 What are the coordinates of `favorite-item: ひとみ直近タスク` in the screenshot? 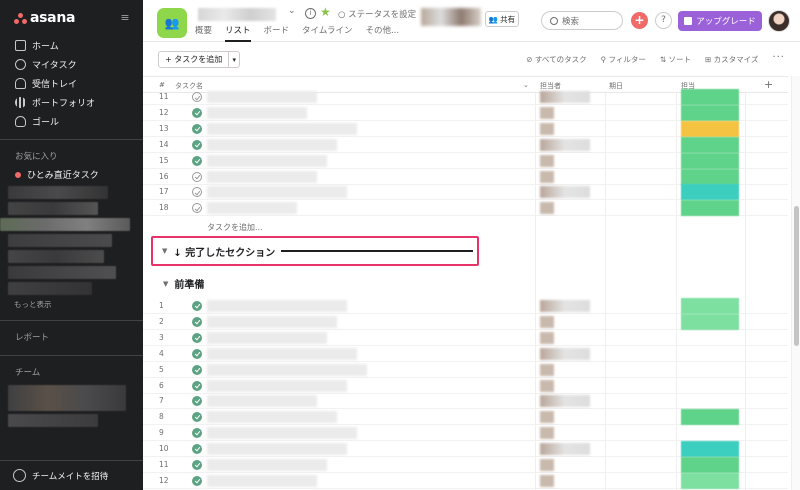 It's located at (71, 174).